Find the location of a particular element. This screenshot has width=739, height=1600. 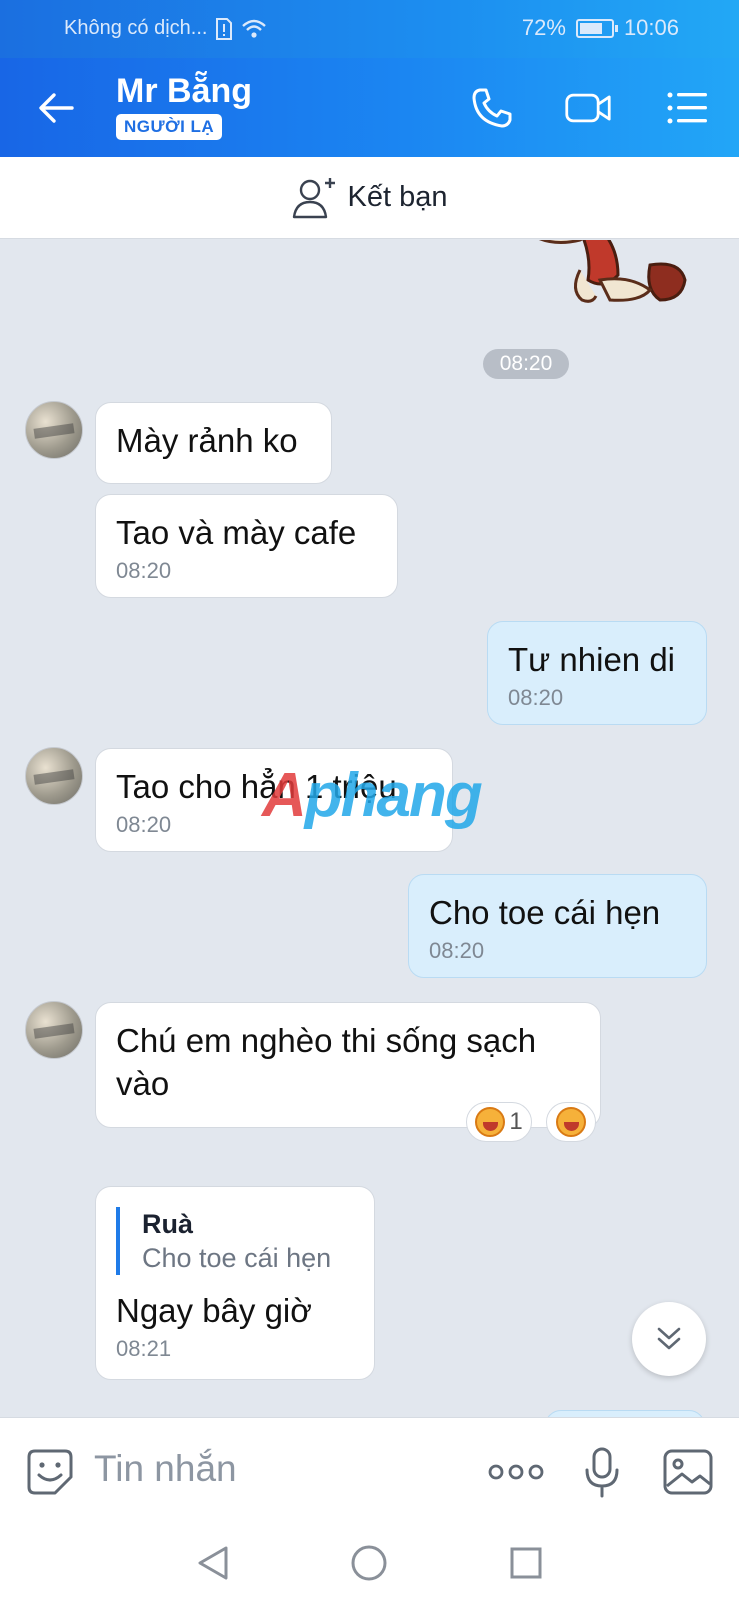

quoted-message: Ruà Cho toe cái hẹn is located at coordinates (235, 1241).